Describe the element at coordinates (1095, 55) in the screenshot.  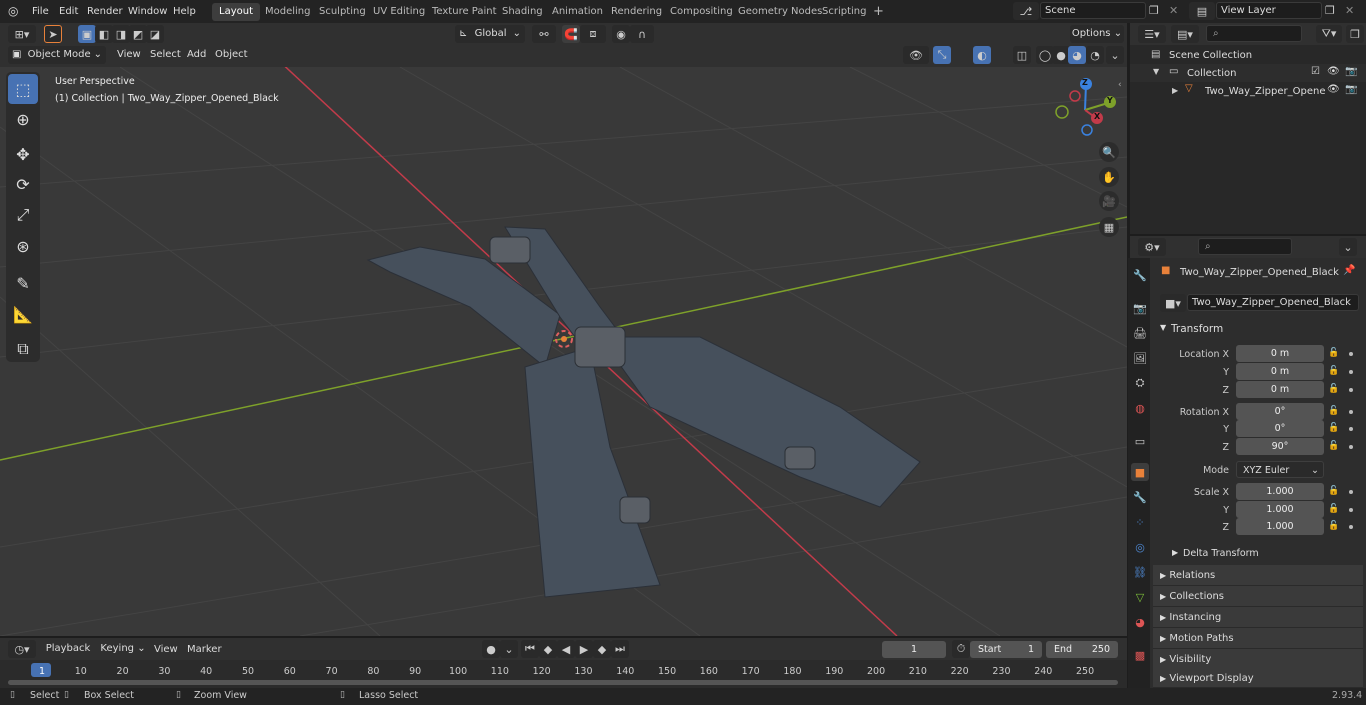
I see `rendered-shading-icon: ◔` at that location.